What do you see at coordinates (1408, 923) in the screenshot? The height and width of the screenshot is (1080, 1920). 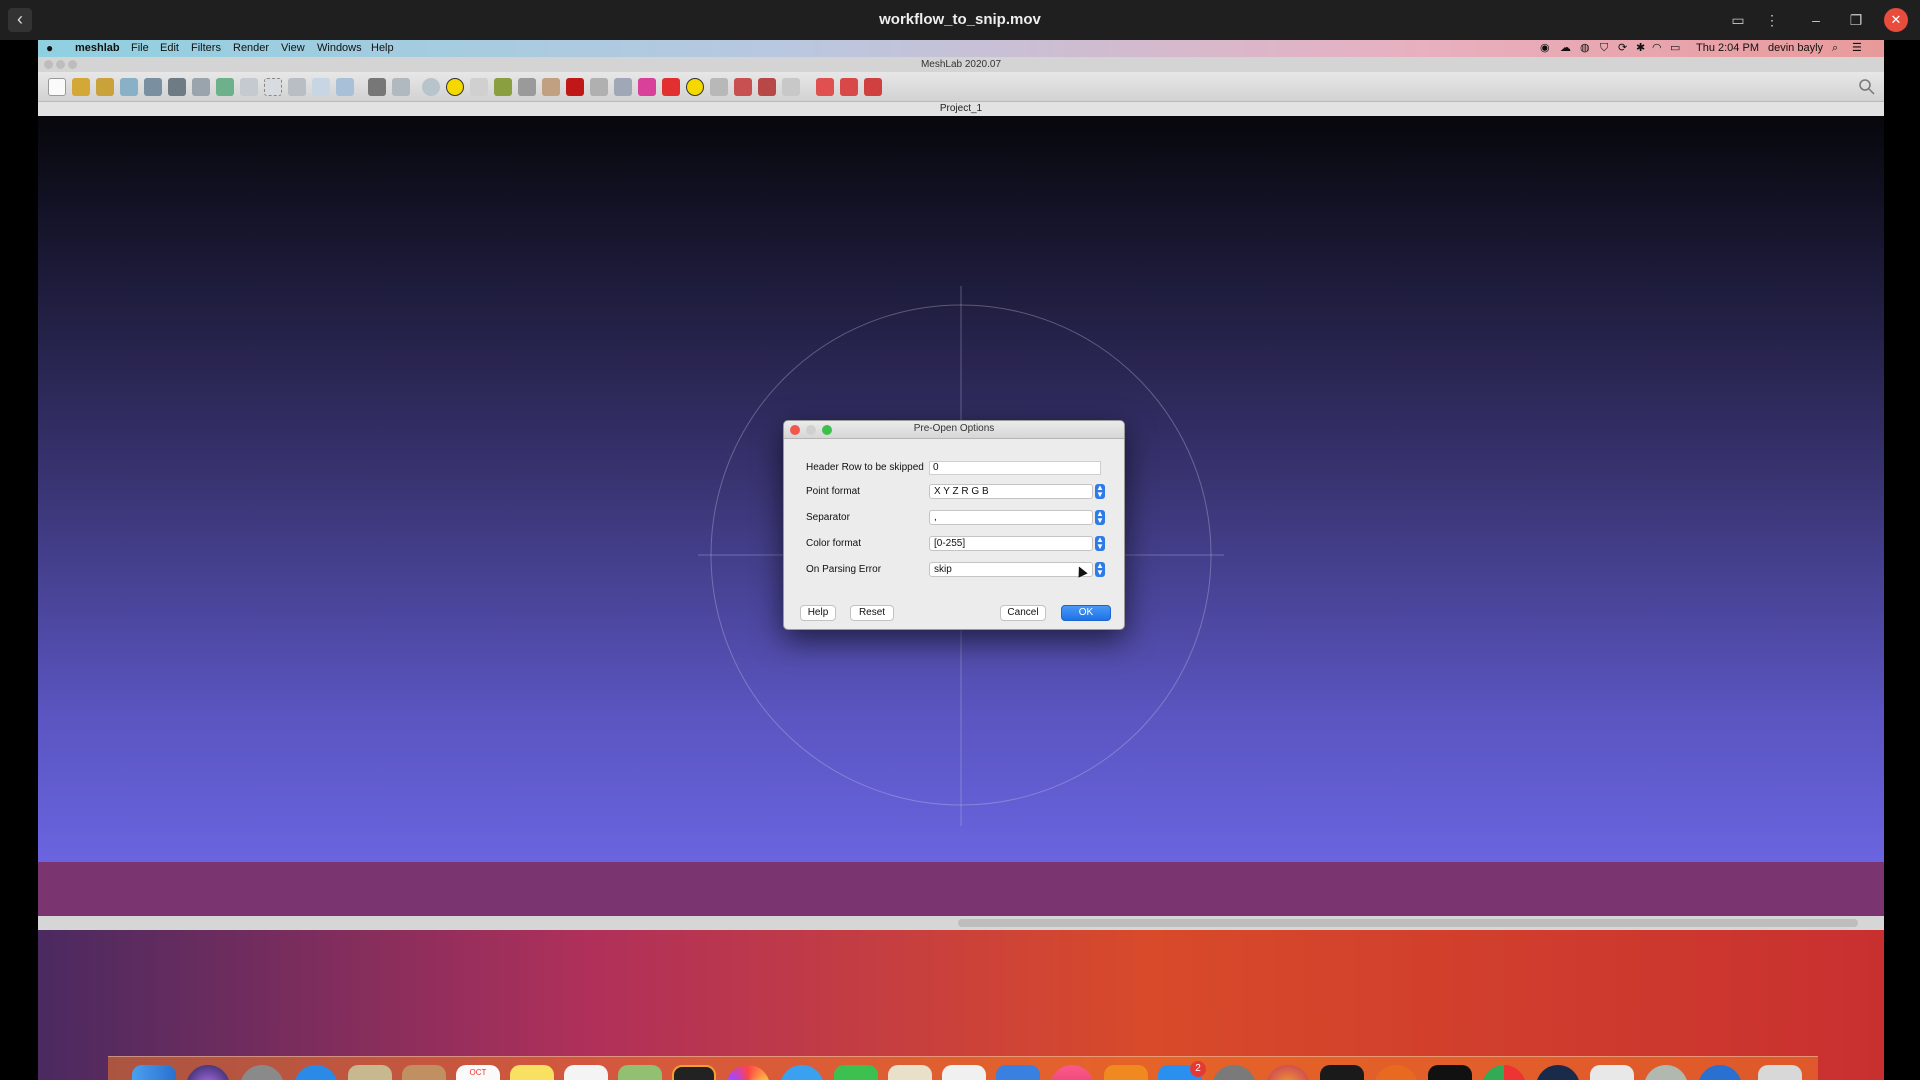 I see `horizontal-scrollbar` at bounding box center [1408, 923].